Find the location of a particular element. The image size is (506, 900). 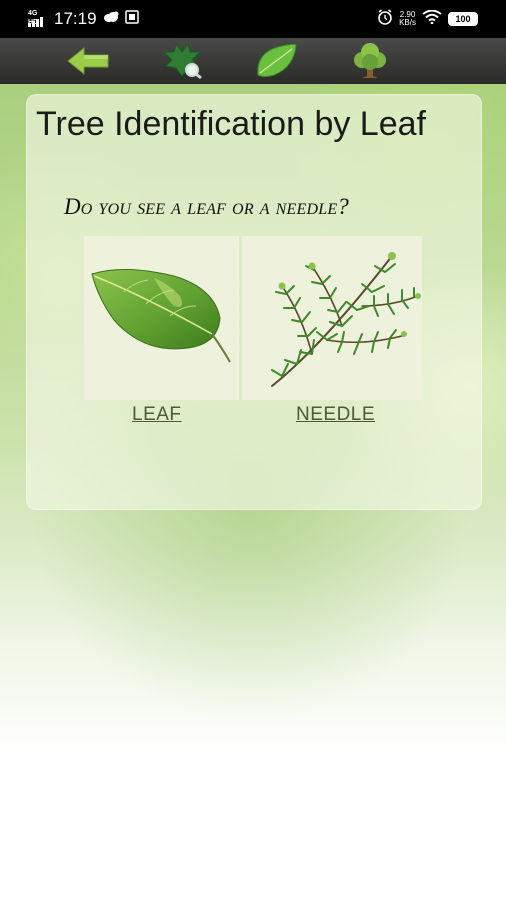

conifer-needle-icon is located at coordinates (346, 319).